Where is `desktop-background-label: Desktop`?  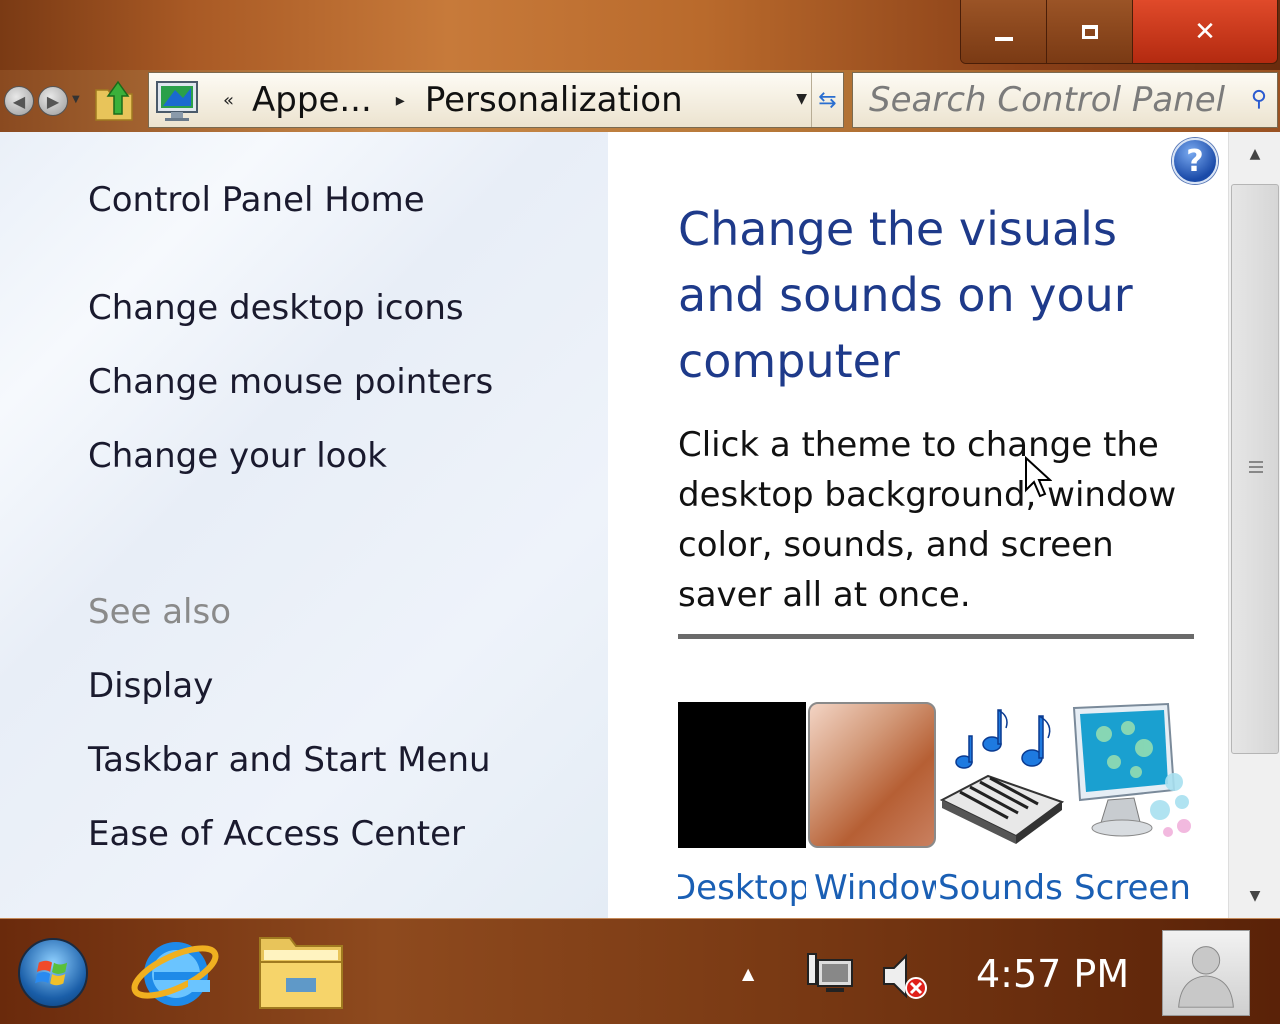
desktop-background-label: Desktop is located at coordinates (742, 888).